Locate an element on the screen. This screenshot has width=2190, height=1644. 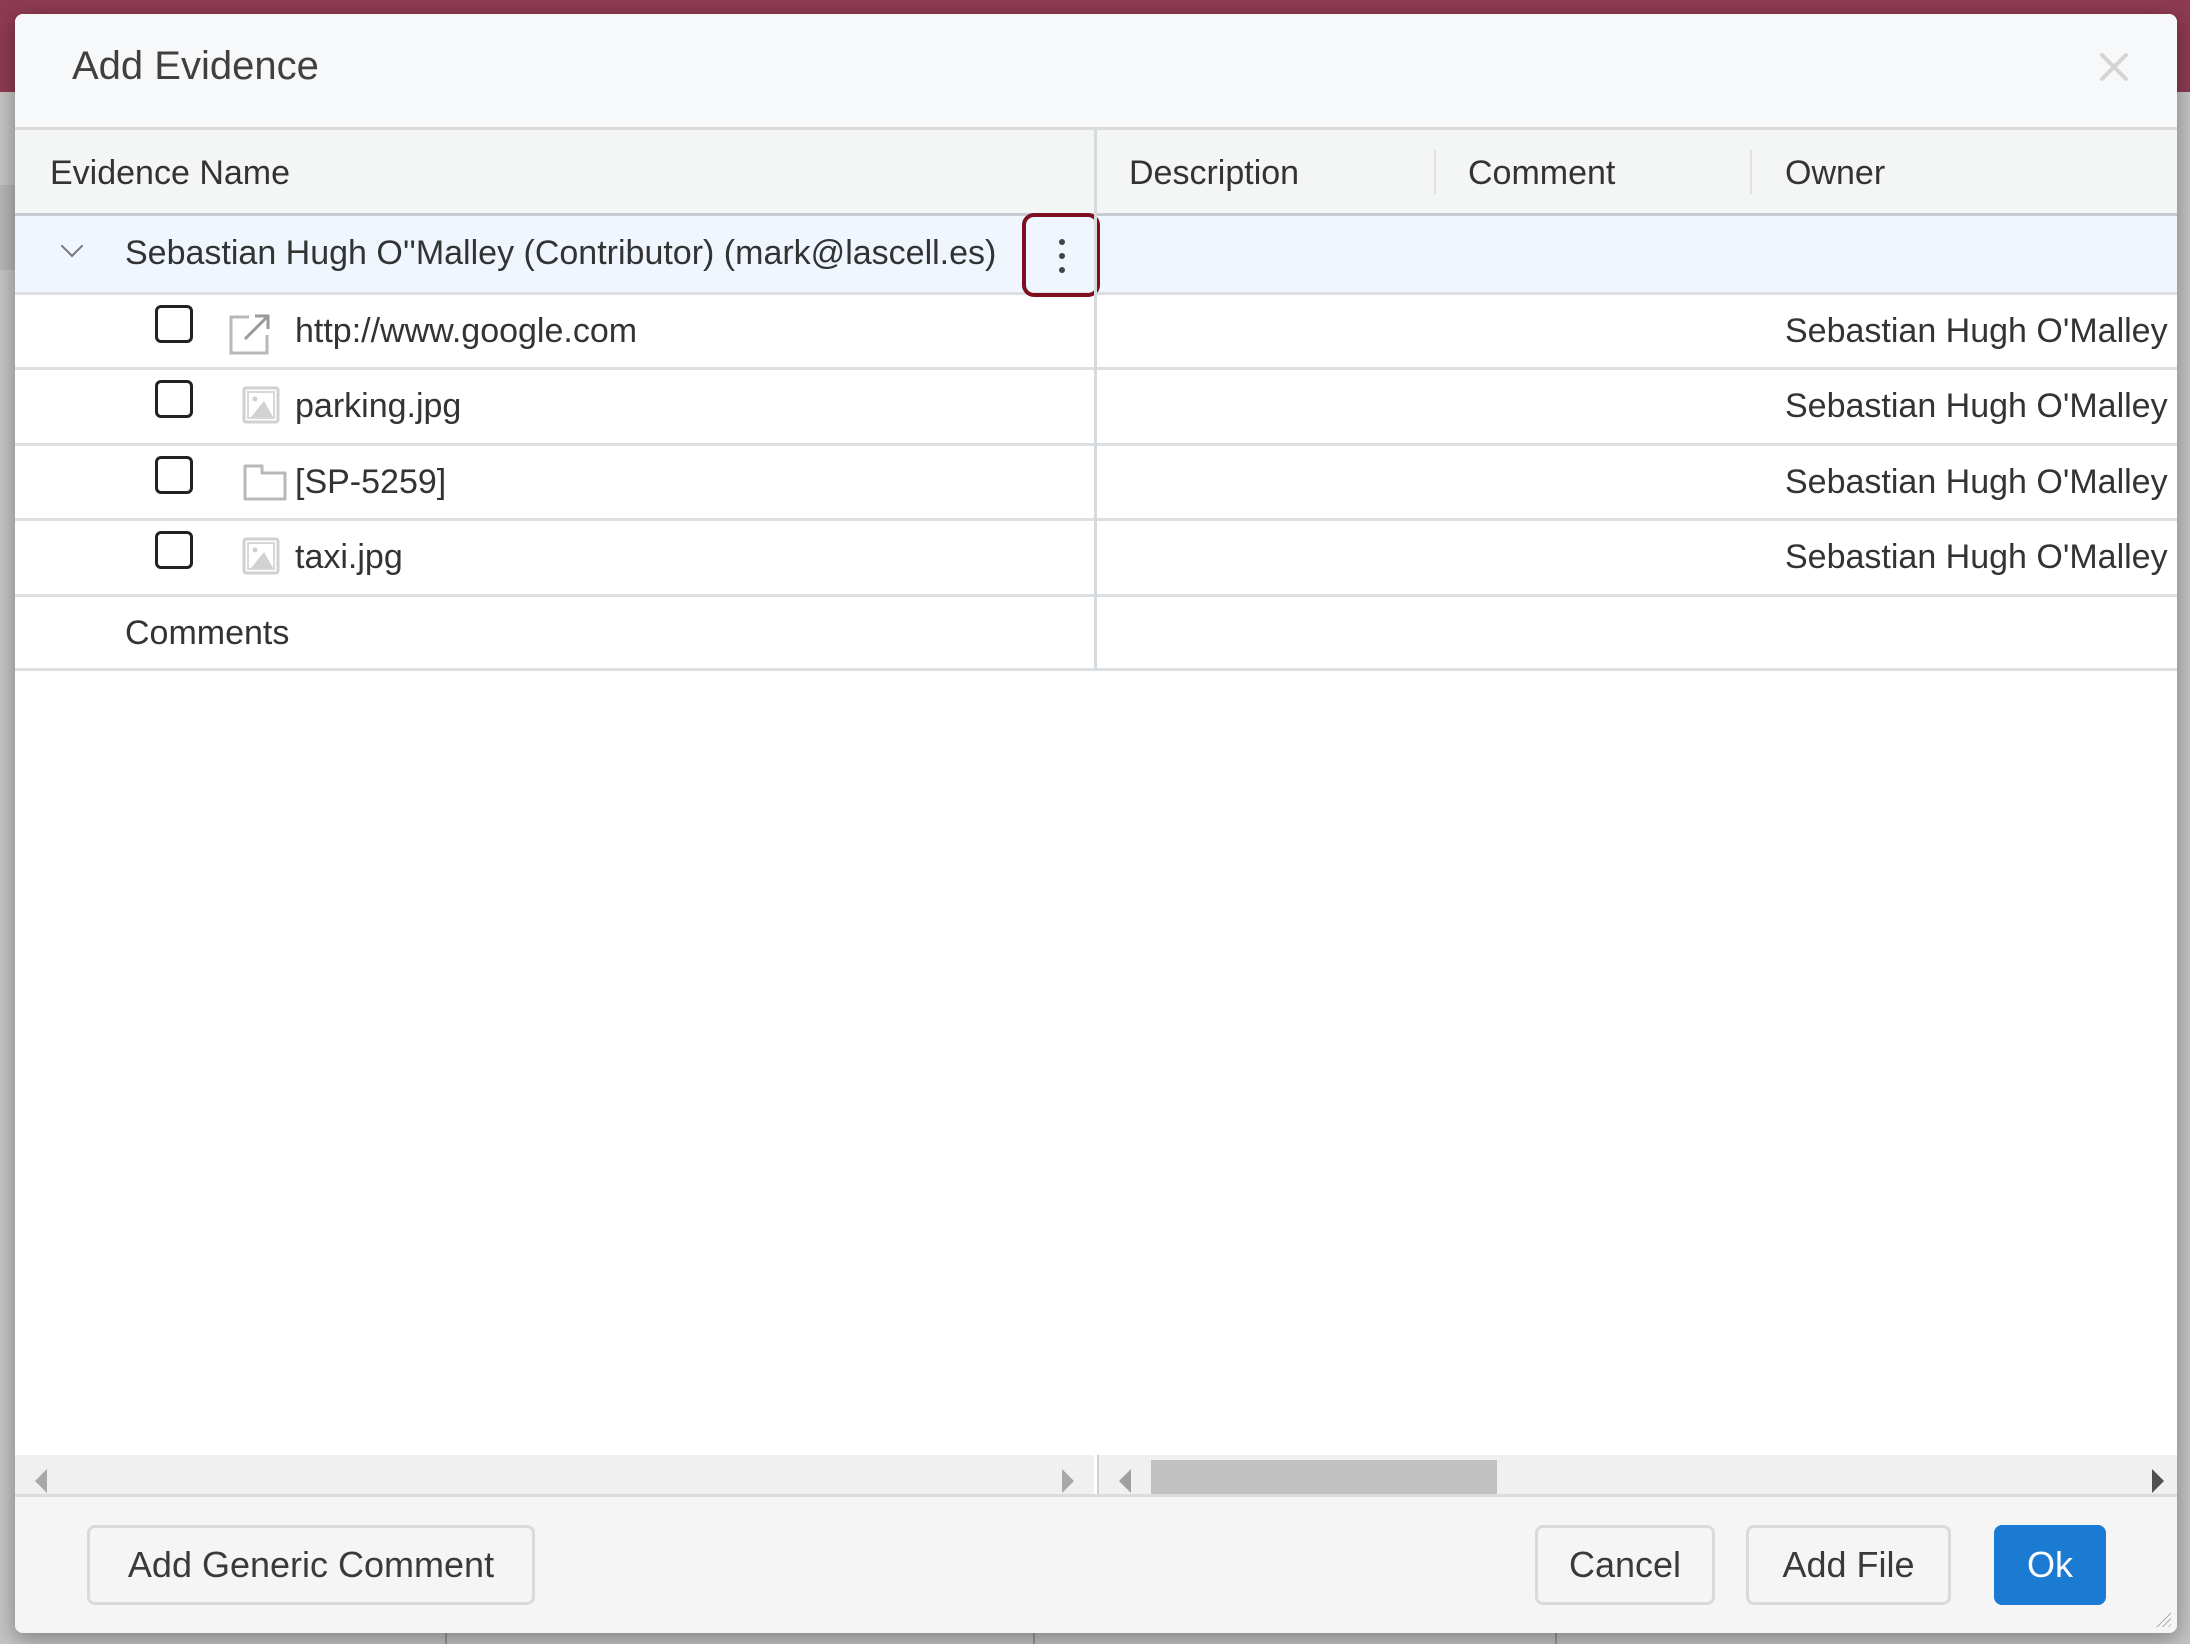
ok-button: Ok is located at coordinates (2050, 1565).